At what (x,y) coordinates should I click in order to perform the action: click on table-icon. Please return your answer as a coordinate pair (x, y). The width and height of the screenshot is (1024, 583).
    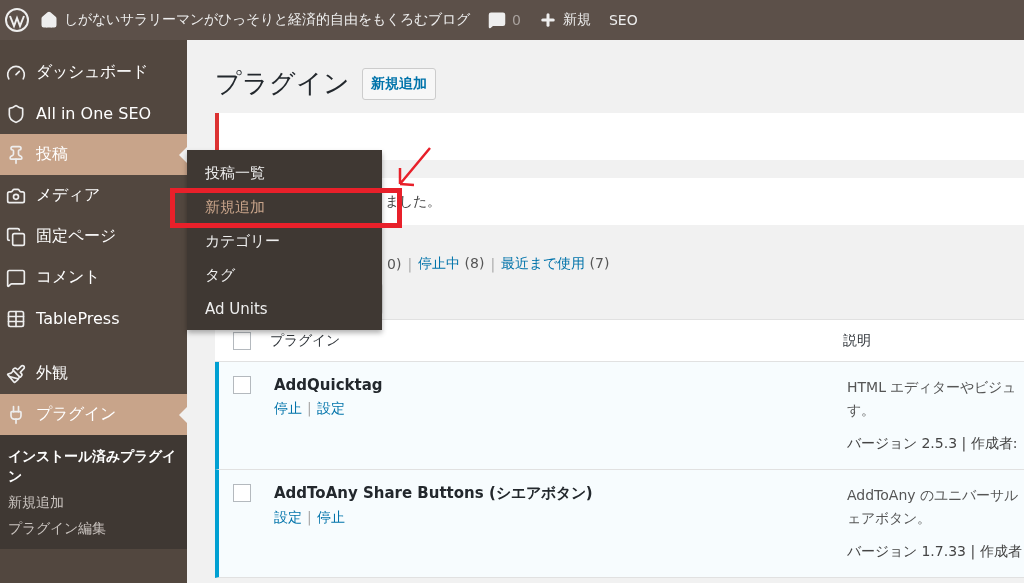
    Looking at the image, I should click on (16, 318).